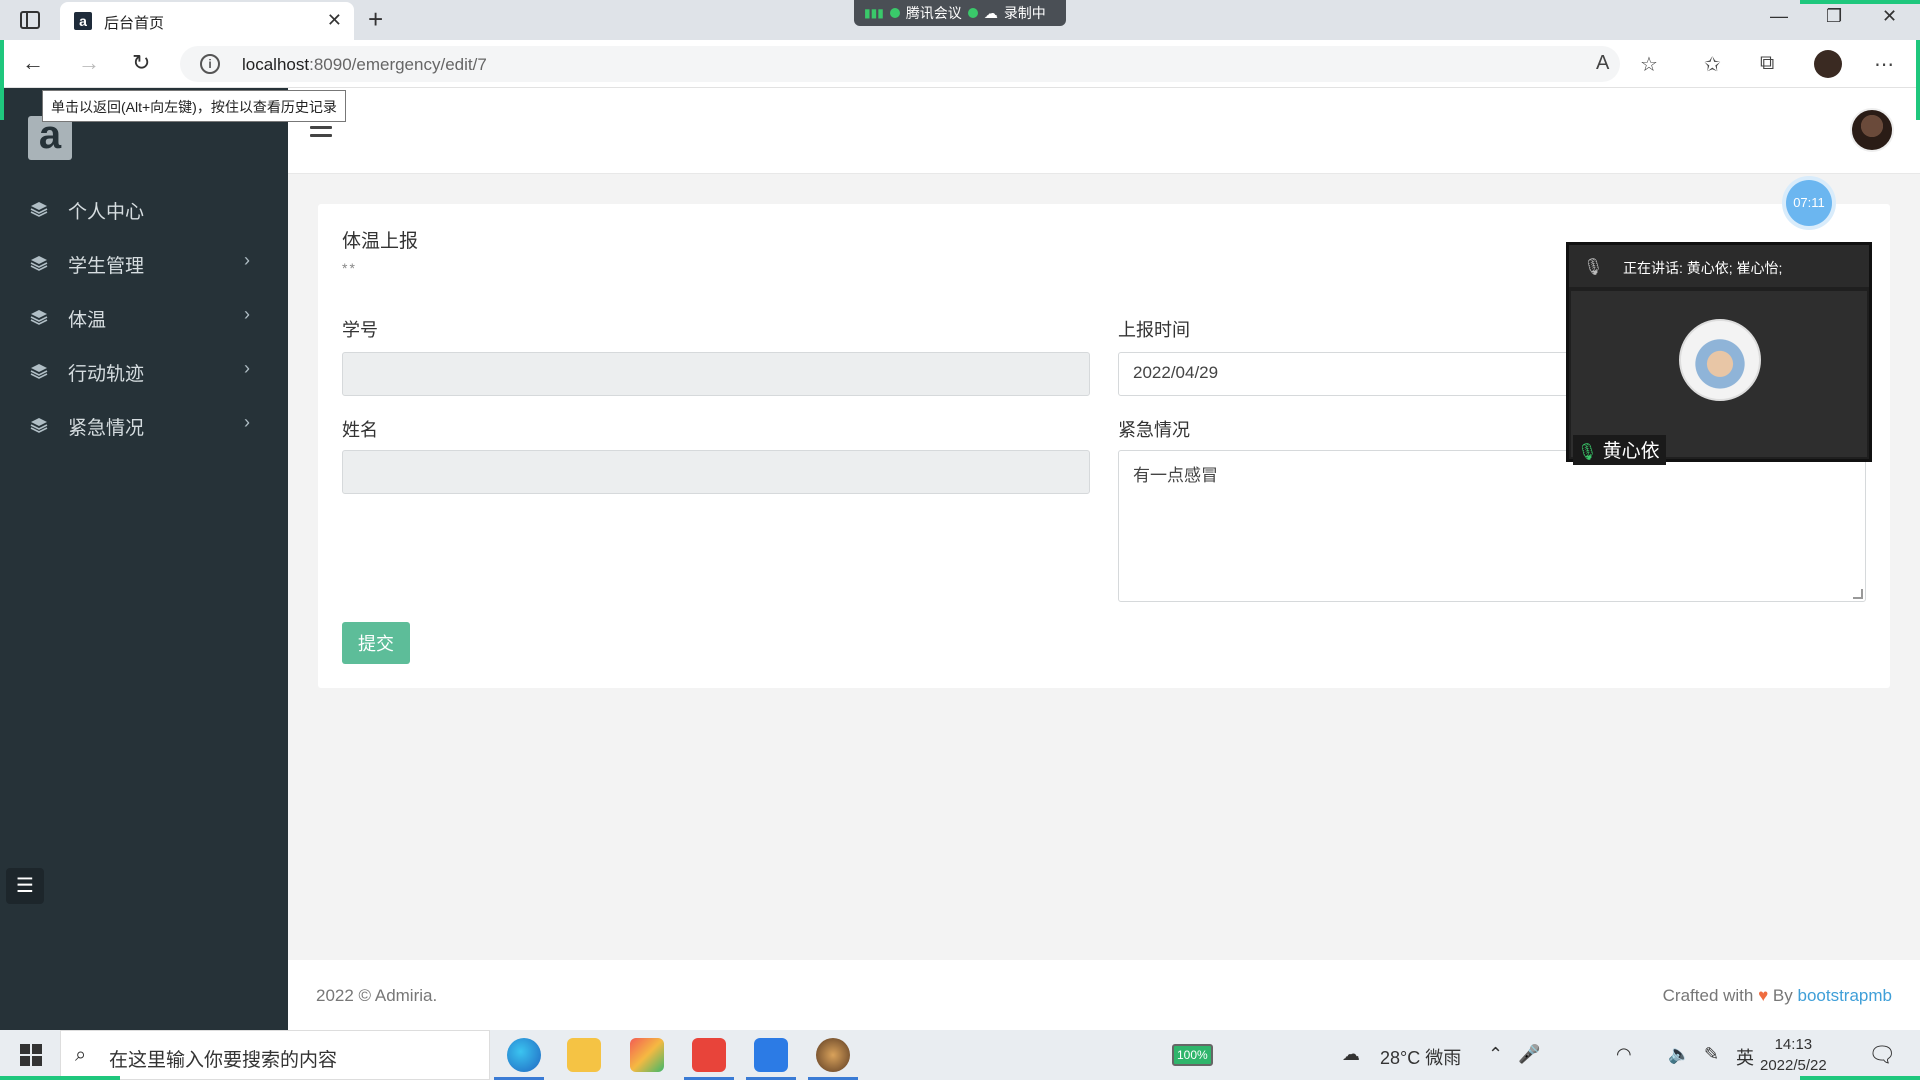 Image resolution: width=1920 pixels, height=1080 pixels. What do you see at coordinates (1845, 995) in the screenshot?
I see `bootstrapmb-link: bootstrapmb` at bounding box center [1845, 995].